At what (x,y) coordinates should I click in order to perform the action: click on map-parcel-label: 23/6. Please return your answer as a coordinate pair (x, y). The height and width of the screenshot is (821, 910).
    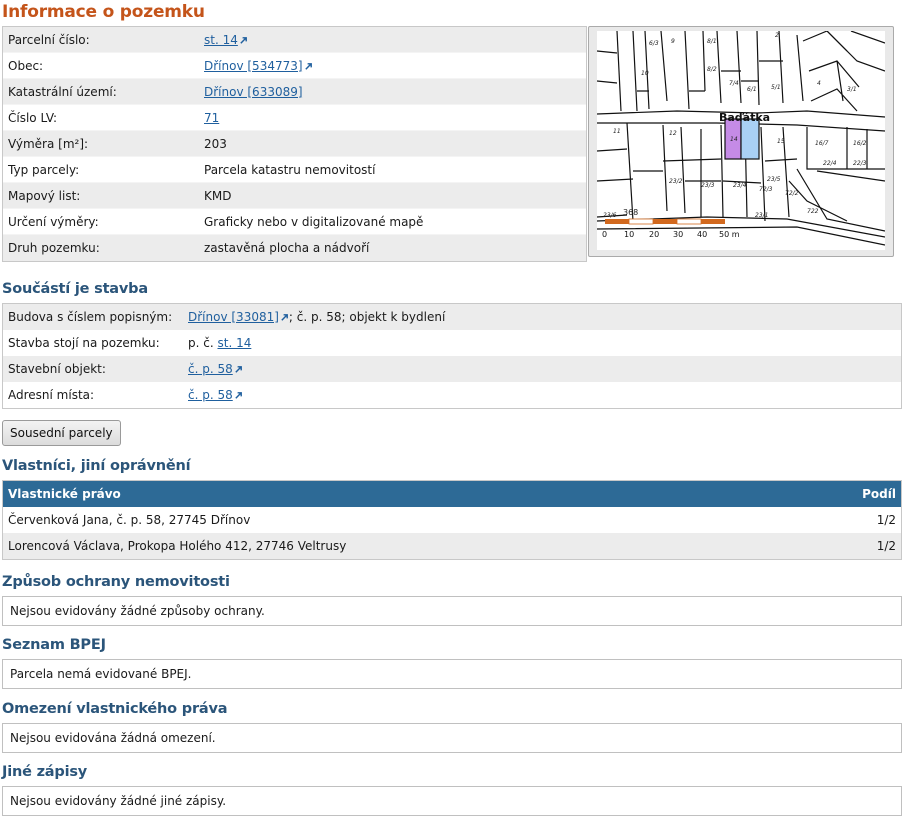
    Looking at the image, I should click on (610, 215).